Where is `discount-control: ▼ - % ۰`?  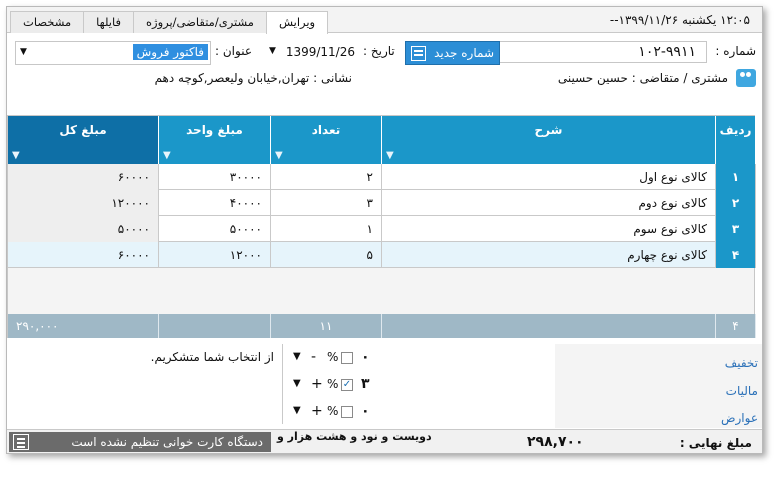
discount-control: ▼ - % ۰ is located at coordinates (334, 360).